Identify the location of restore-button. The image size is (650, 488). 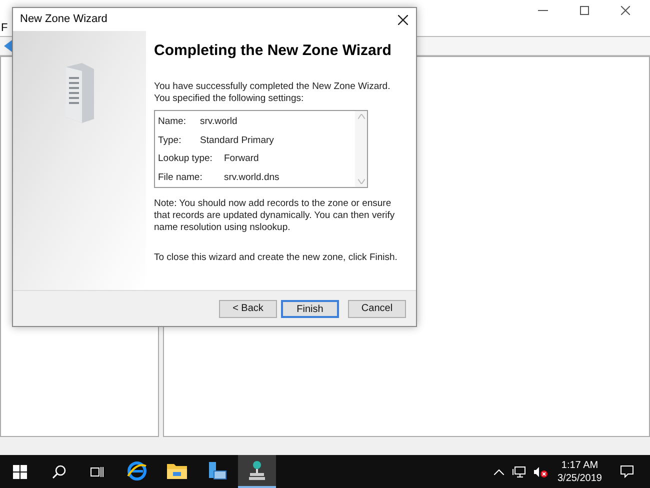
(584, 10).